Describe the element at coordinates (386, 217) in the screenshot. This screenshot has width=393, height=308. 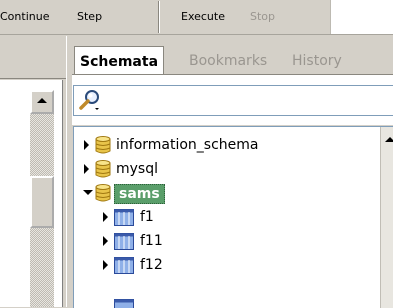
I see `tree-scrollbar` at that location.